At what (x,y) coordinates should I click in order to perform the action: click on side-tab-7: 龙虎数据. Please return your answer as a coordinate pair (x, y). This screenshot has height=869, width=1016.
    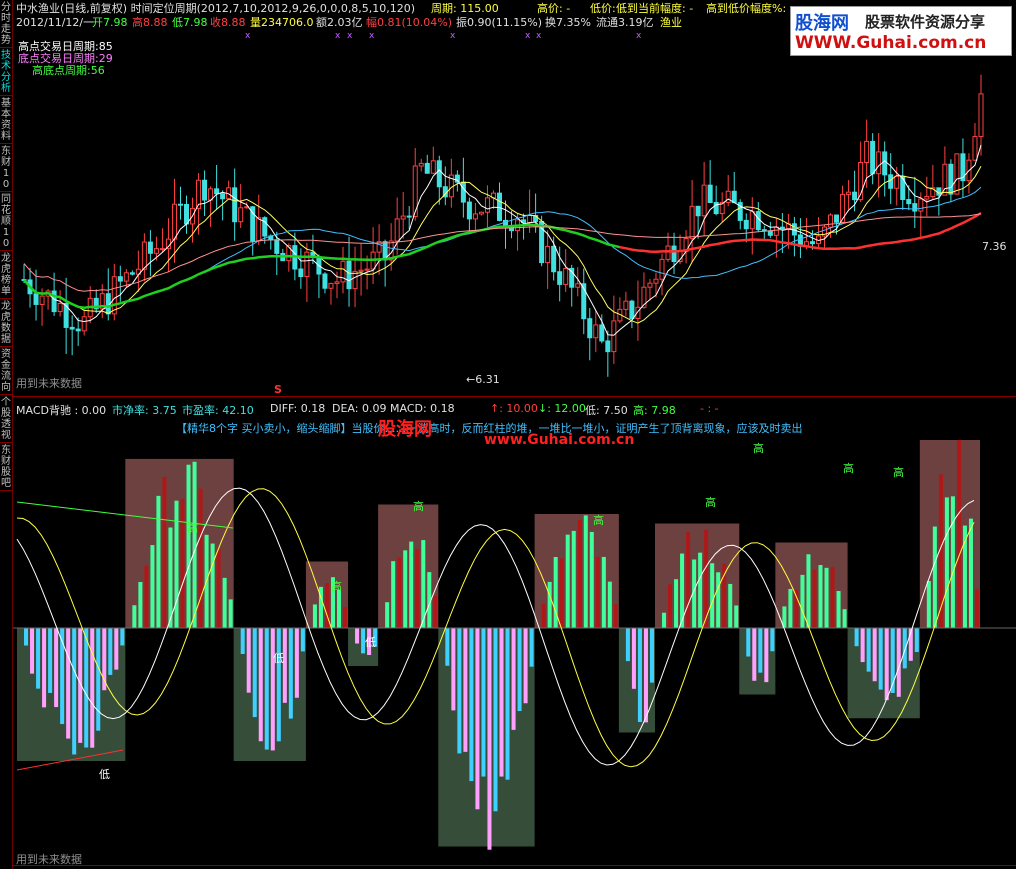
    Looking at the image, I should click on (6, 323).